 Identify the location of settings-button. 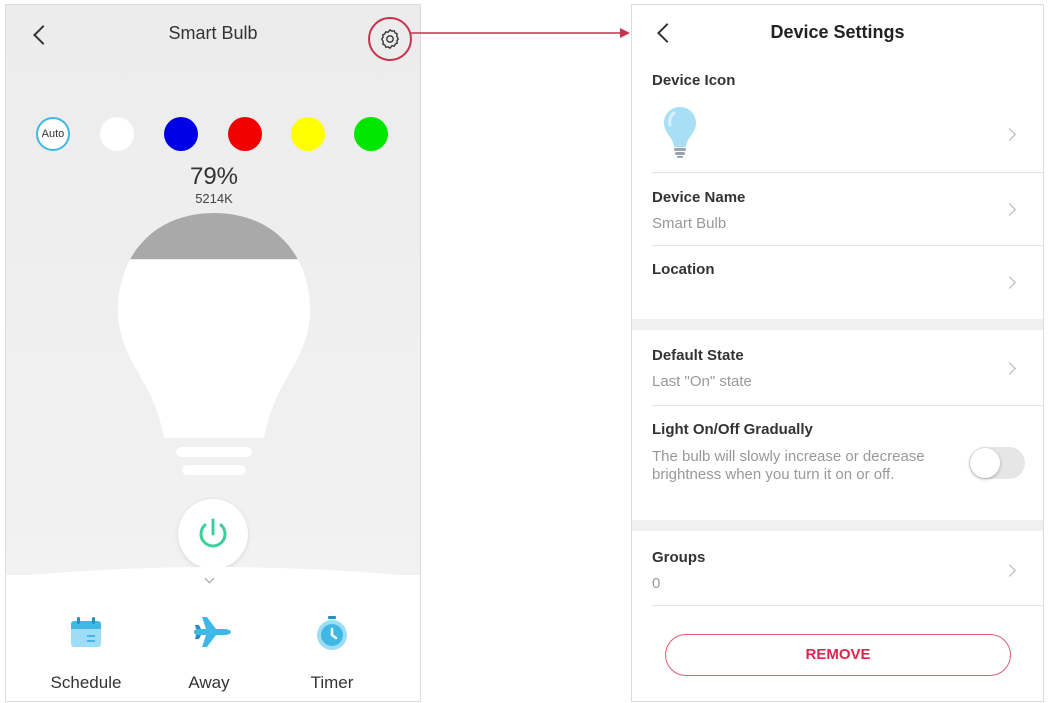
(390, 39).